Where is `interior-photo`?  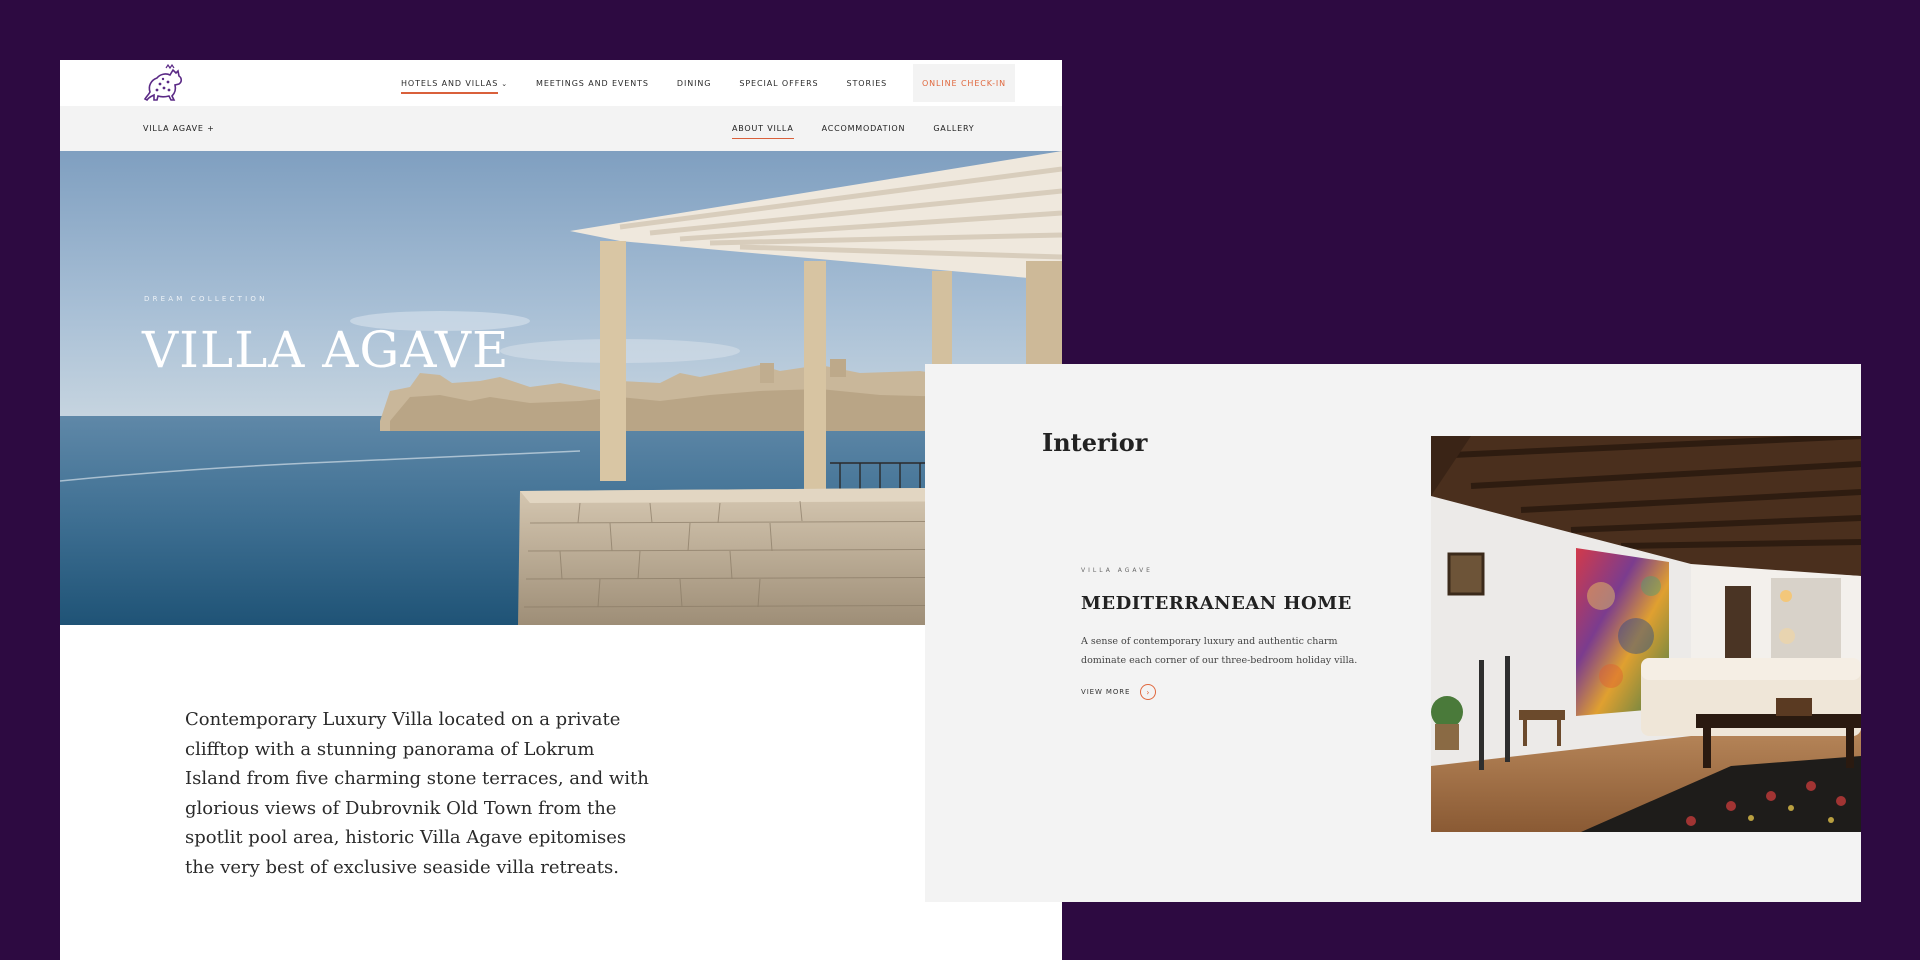 interior-photo is located at coordinates (1646, 634).